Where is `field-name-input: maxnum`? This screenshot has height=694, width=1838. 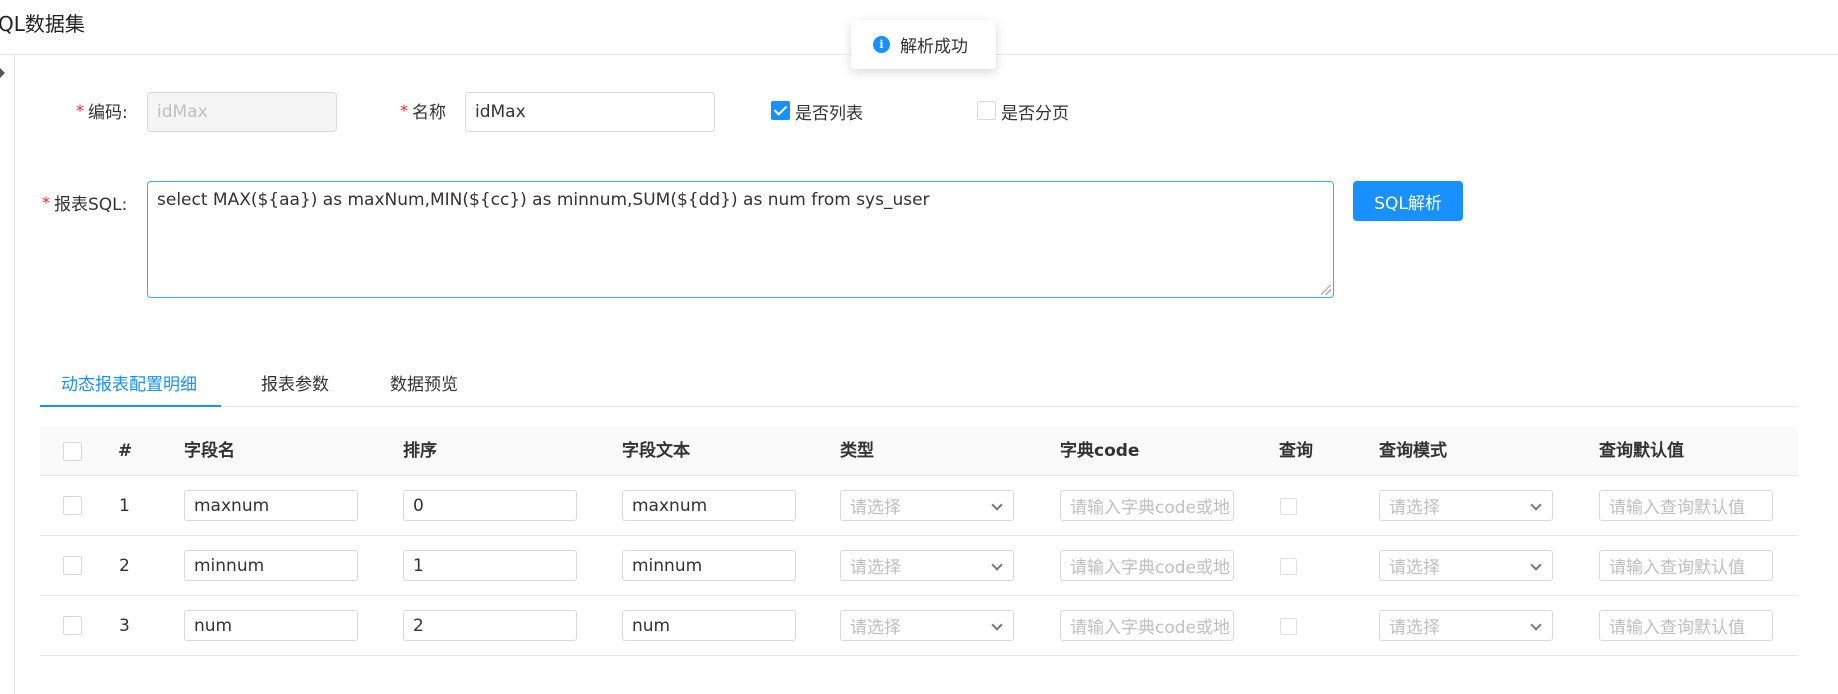 field-name-input: maxnum is located at coordinates (271, 505).